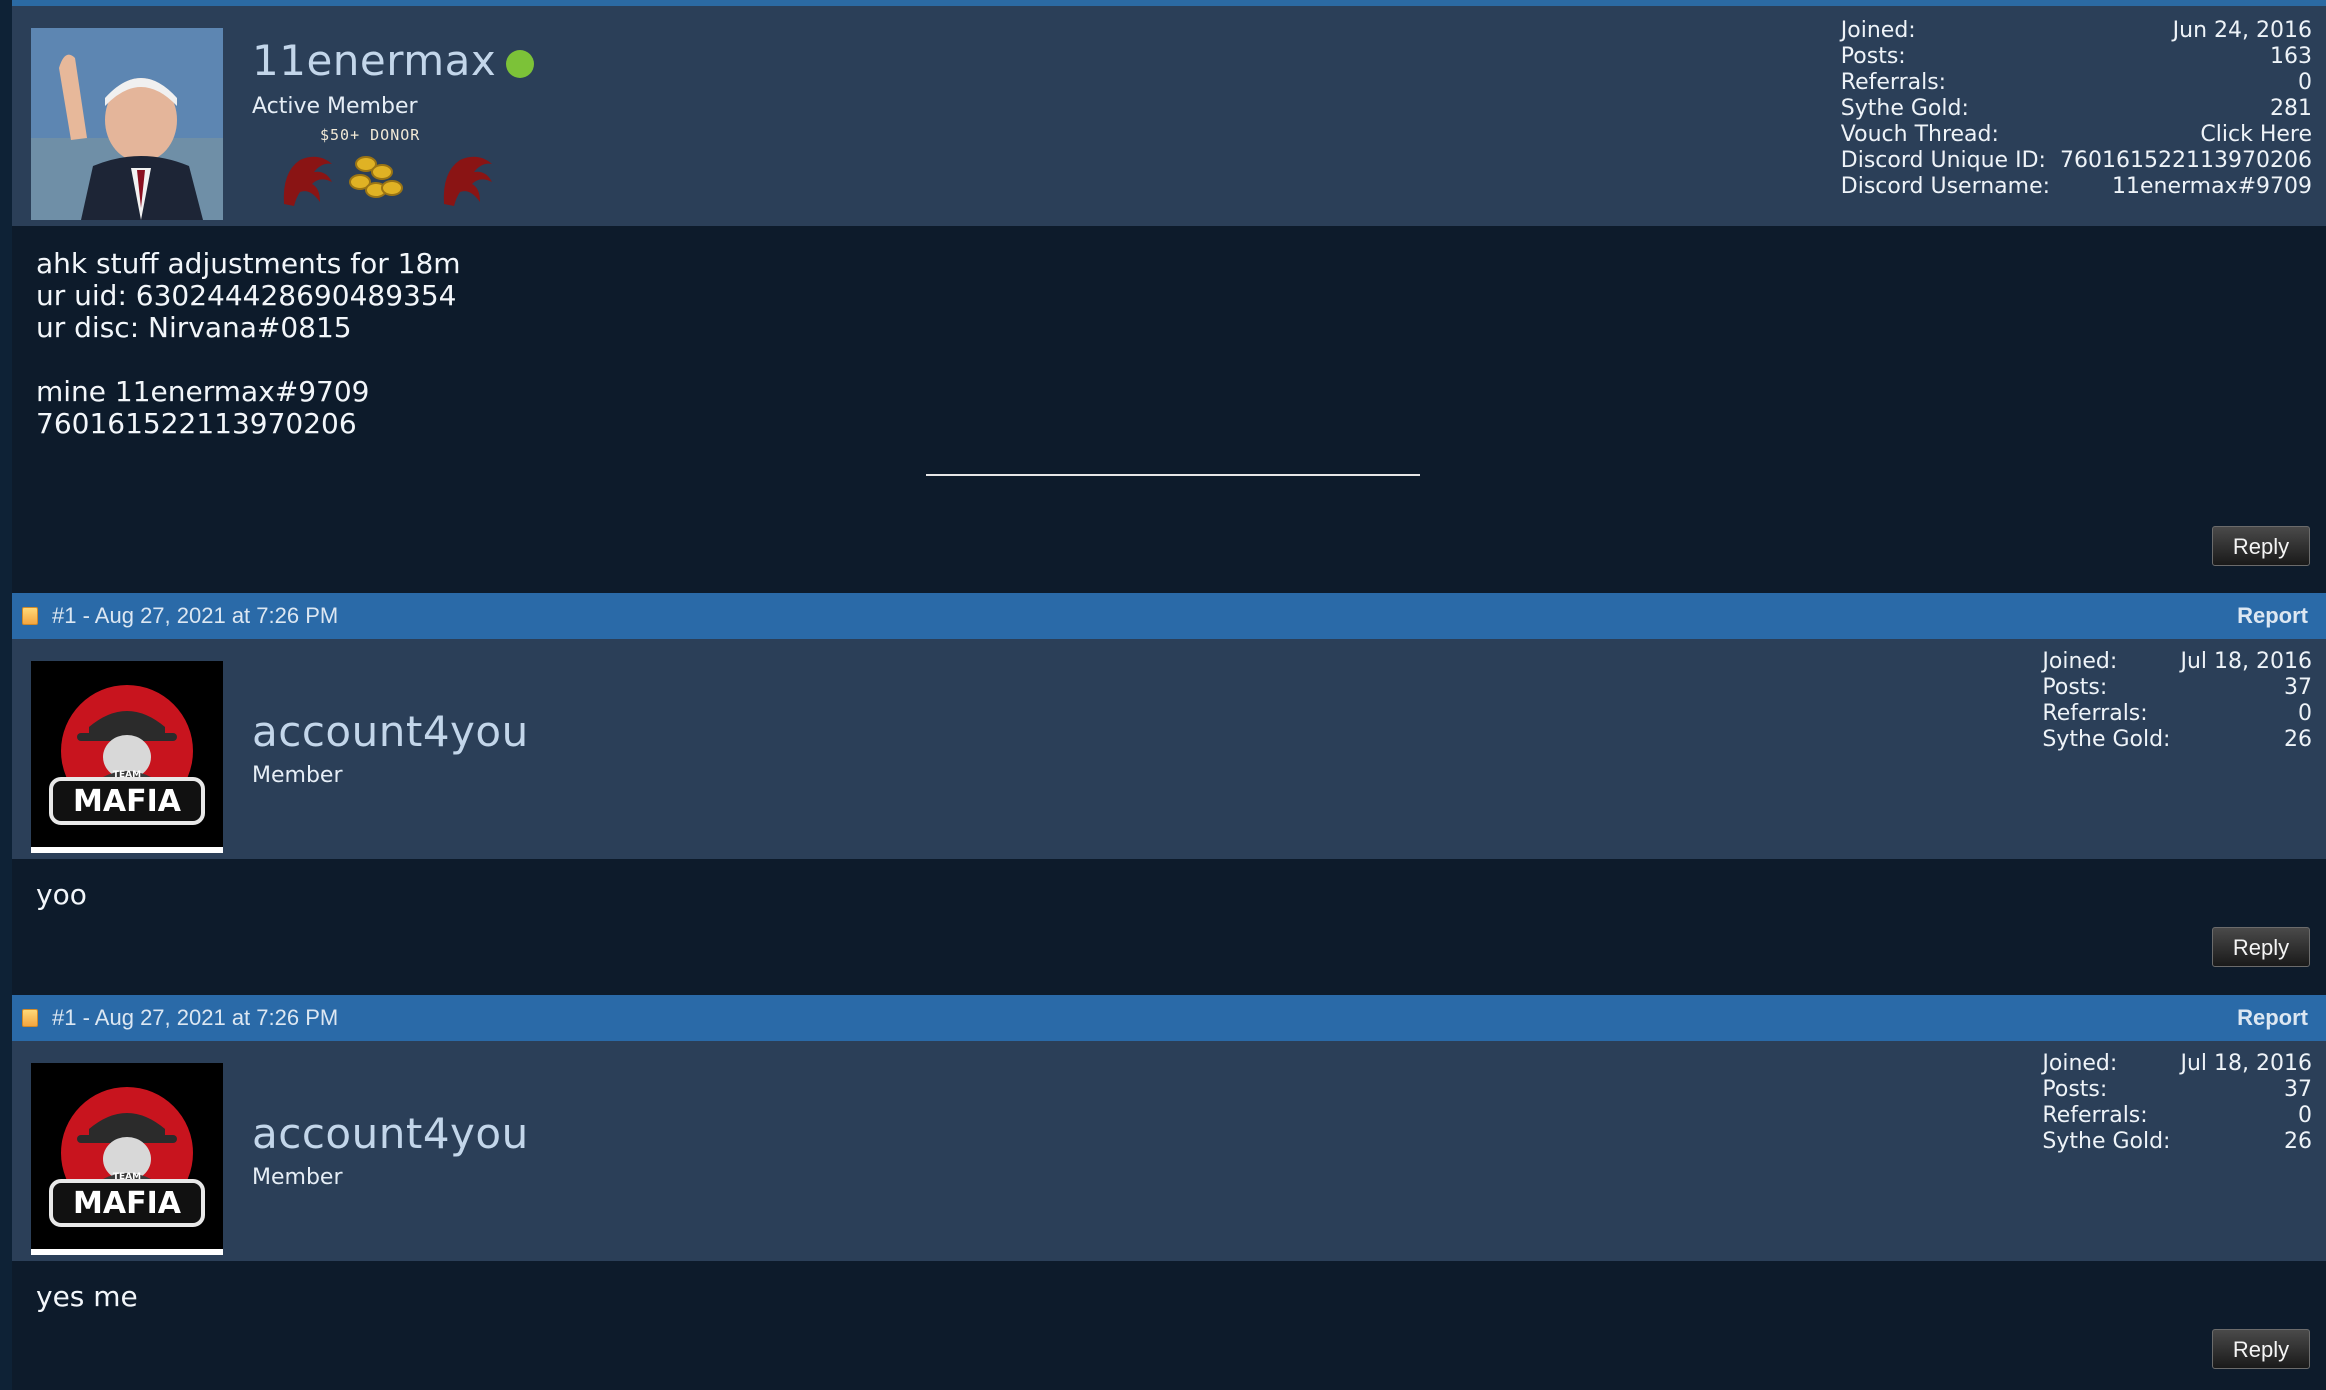 The image size is (2326, 1390). I want to click on avatar, so click(127, 124).